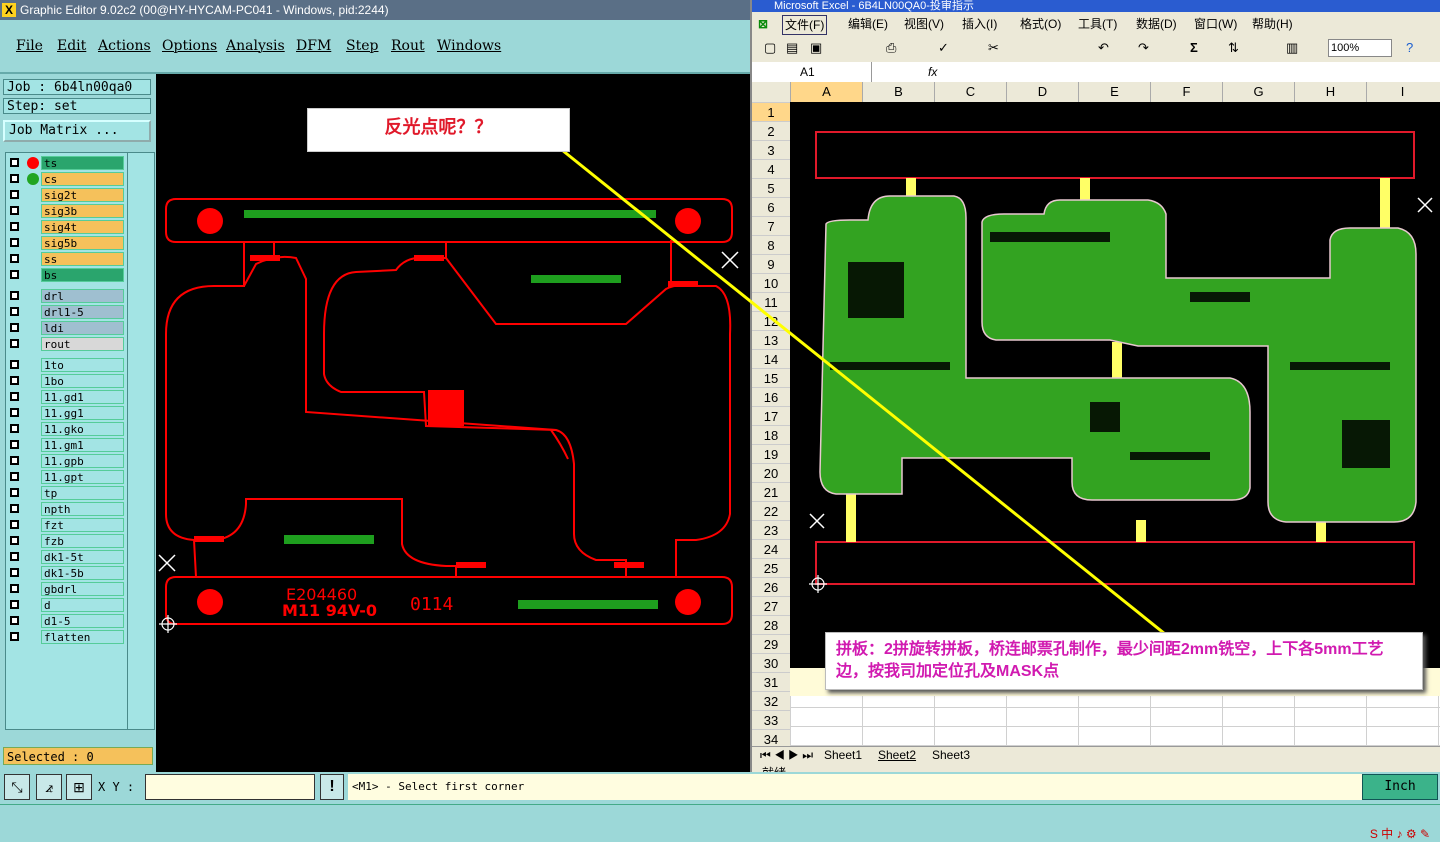 The image size is (1440, 842). I want to click on annotation-fiducial-question: 反光点呢？？, so click(438, 130).